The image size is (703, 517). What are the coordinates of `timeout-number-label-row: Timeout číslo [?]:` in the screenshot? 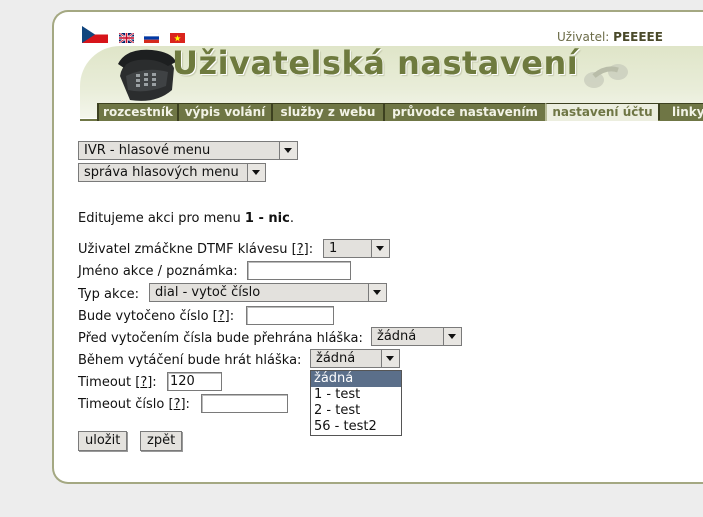 It's located at (134, 404).